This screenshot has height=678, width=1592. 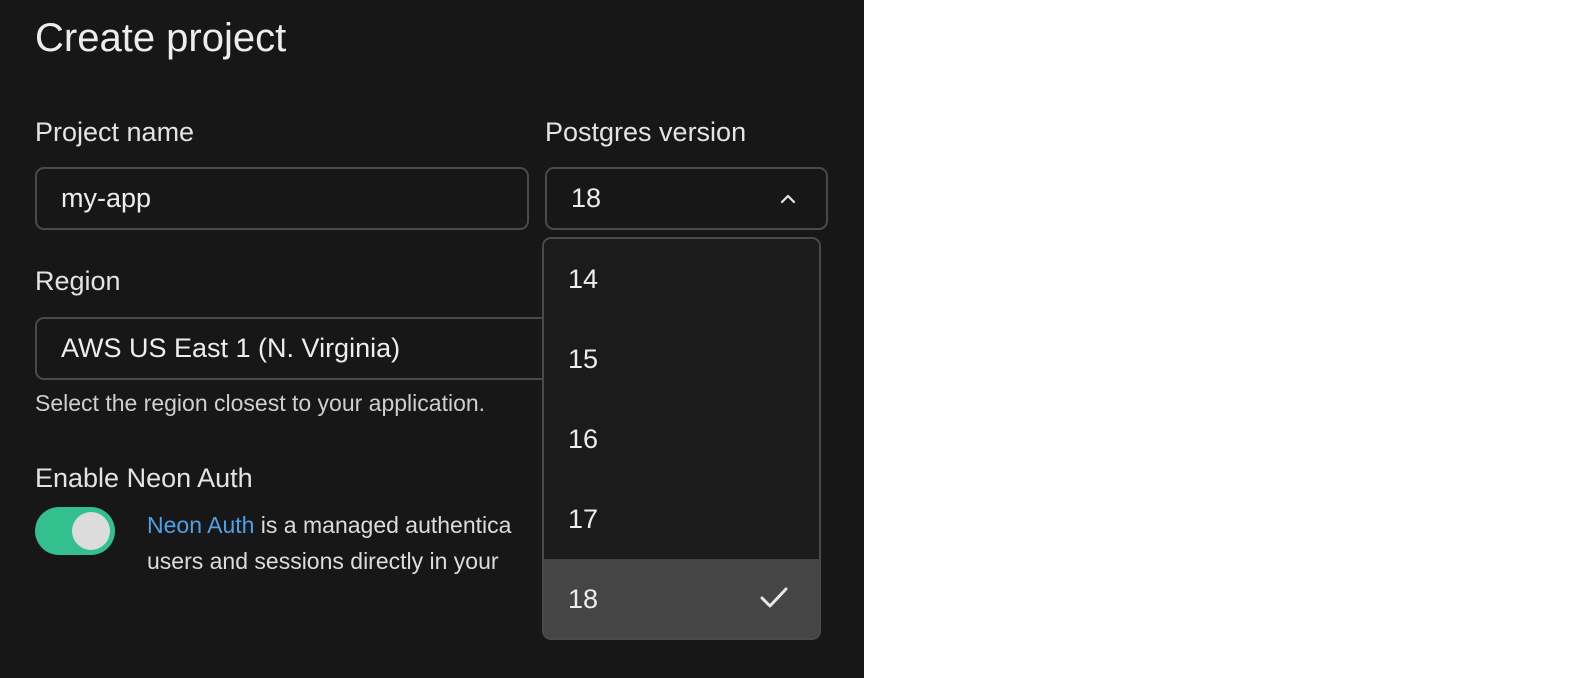 I want to click on project-name-input, so click(x=282, y=198).